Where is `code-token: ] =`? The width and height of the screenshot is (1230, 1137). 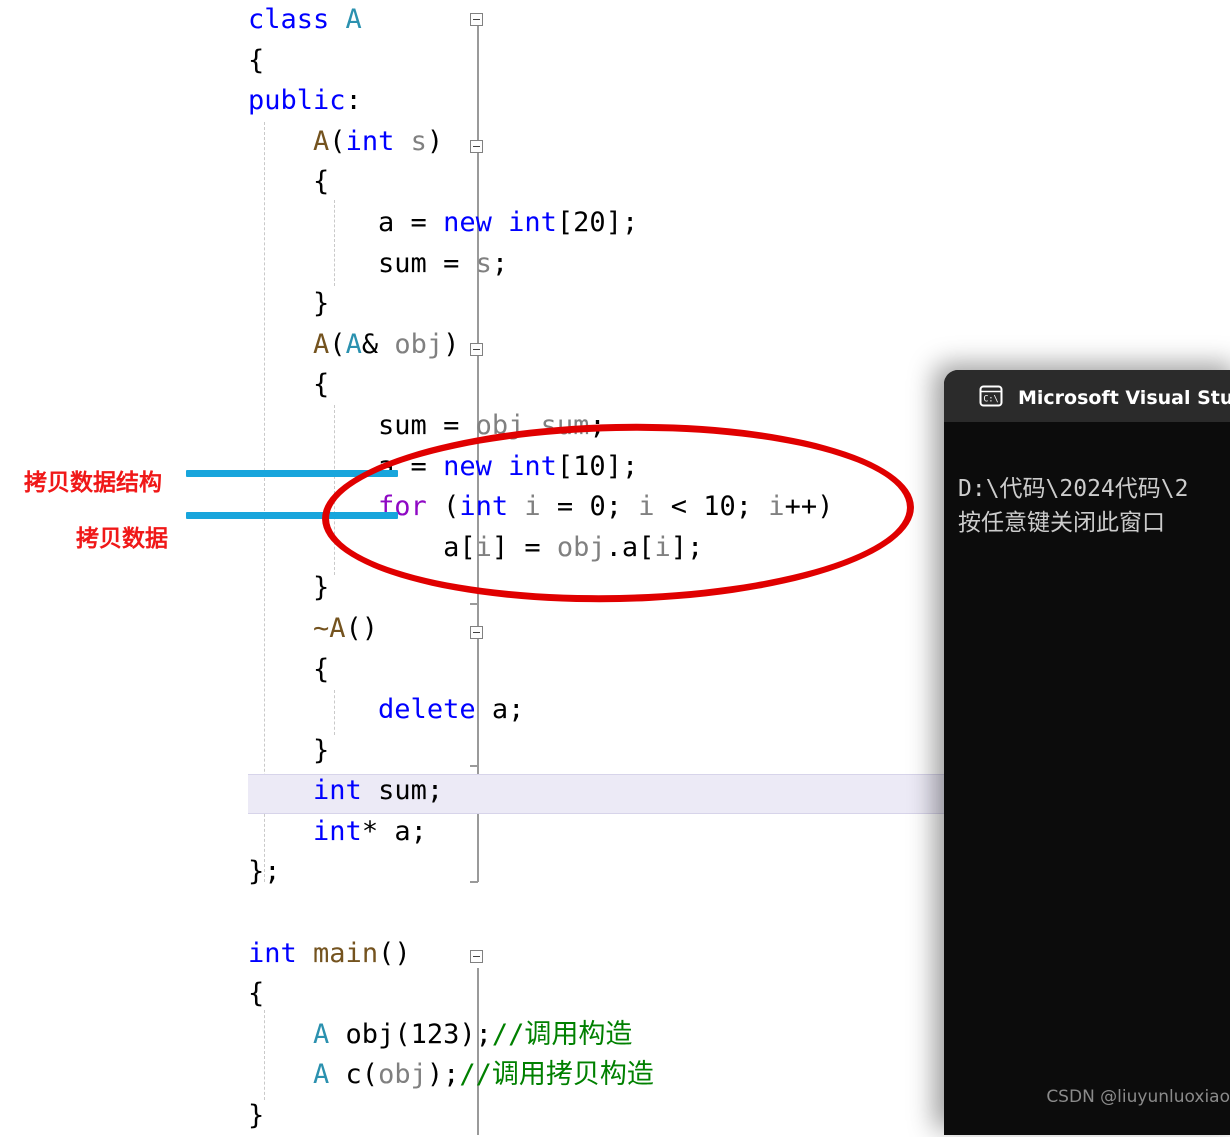
code-token: ] = is located at coordinates (524, 547).